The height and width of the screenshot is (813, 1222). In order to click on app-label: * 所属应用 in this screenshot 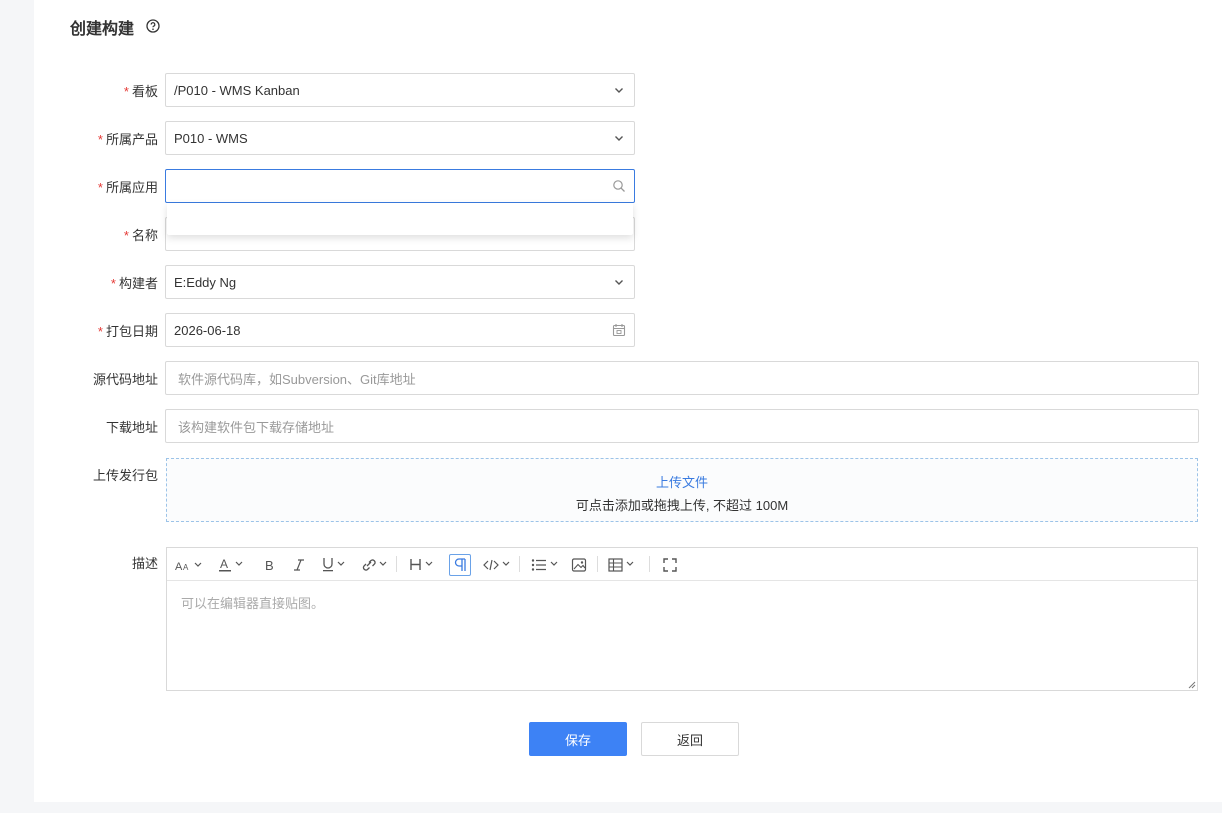, I will do `click(128, 186)`.